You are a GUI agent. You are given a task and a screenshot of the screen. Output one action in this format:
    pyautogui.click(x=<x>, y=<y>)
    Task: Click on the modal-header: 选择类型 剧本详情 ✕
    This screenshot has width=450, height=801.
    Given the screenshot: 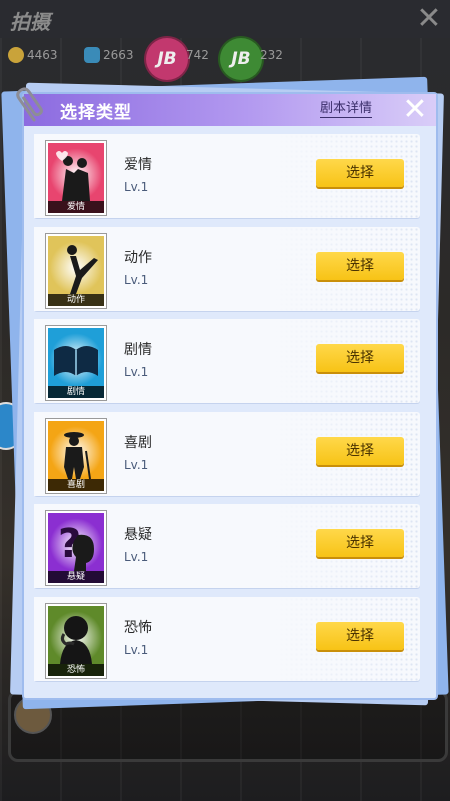 What is the action you would take?
    pyautogui.click(x=230, y=110)
    